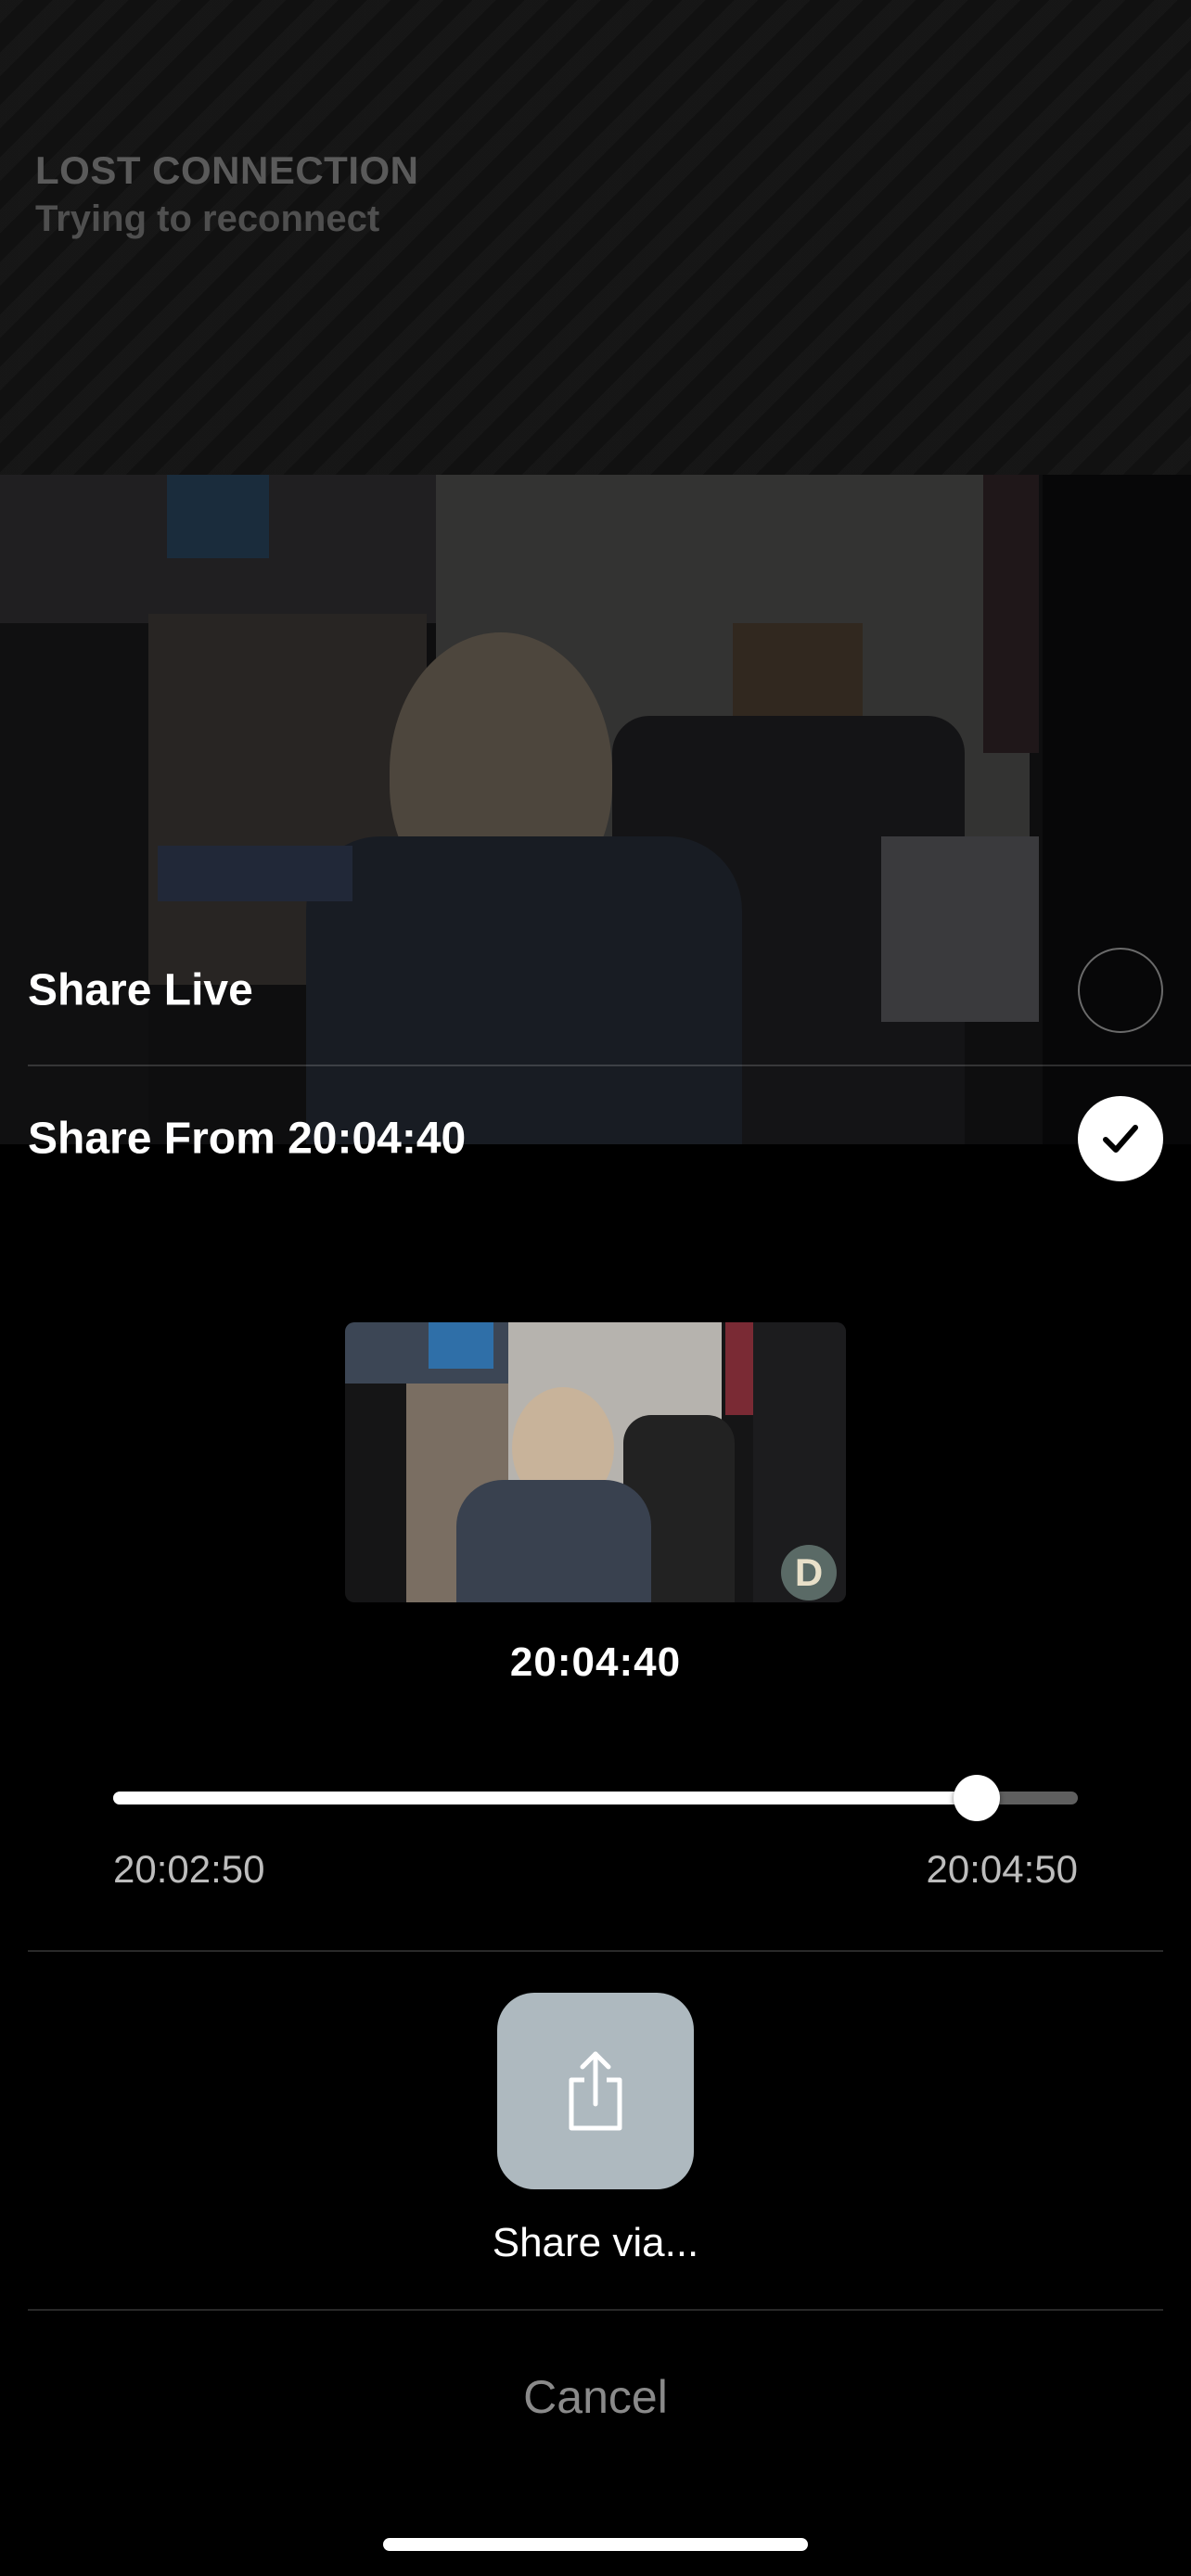 This screenshot has width=1191, height=2576. I want to click on scrubber-start-time: 20:02:50, so click(189, 1869).